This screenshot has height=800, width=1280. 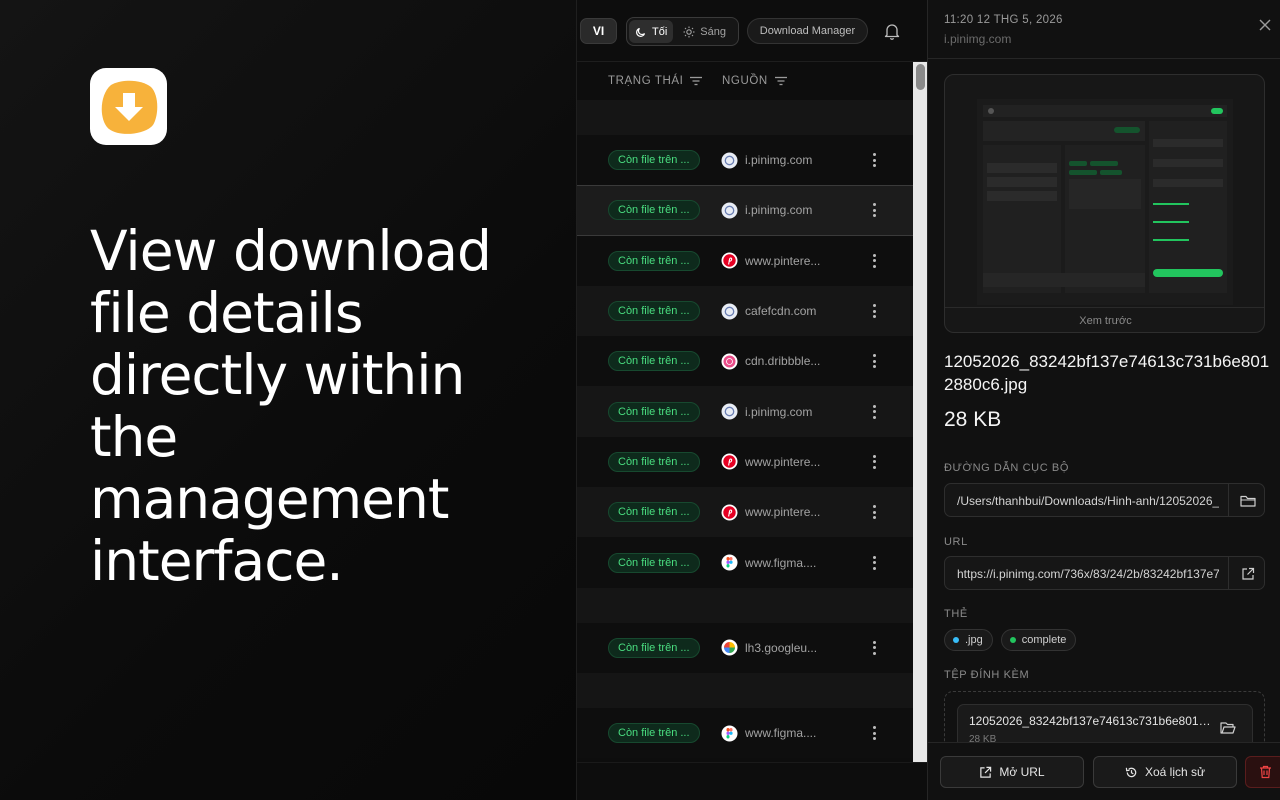 I want to click on preview-thumbnail-graphic, so click(x=1105, y=202).